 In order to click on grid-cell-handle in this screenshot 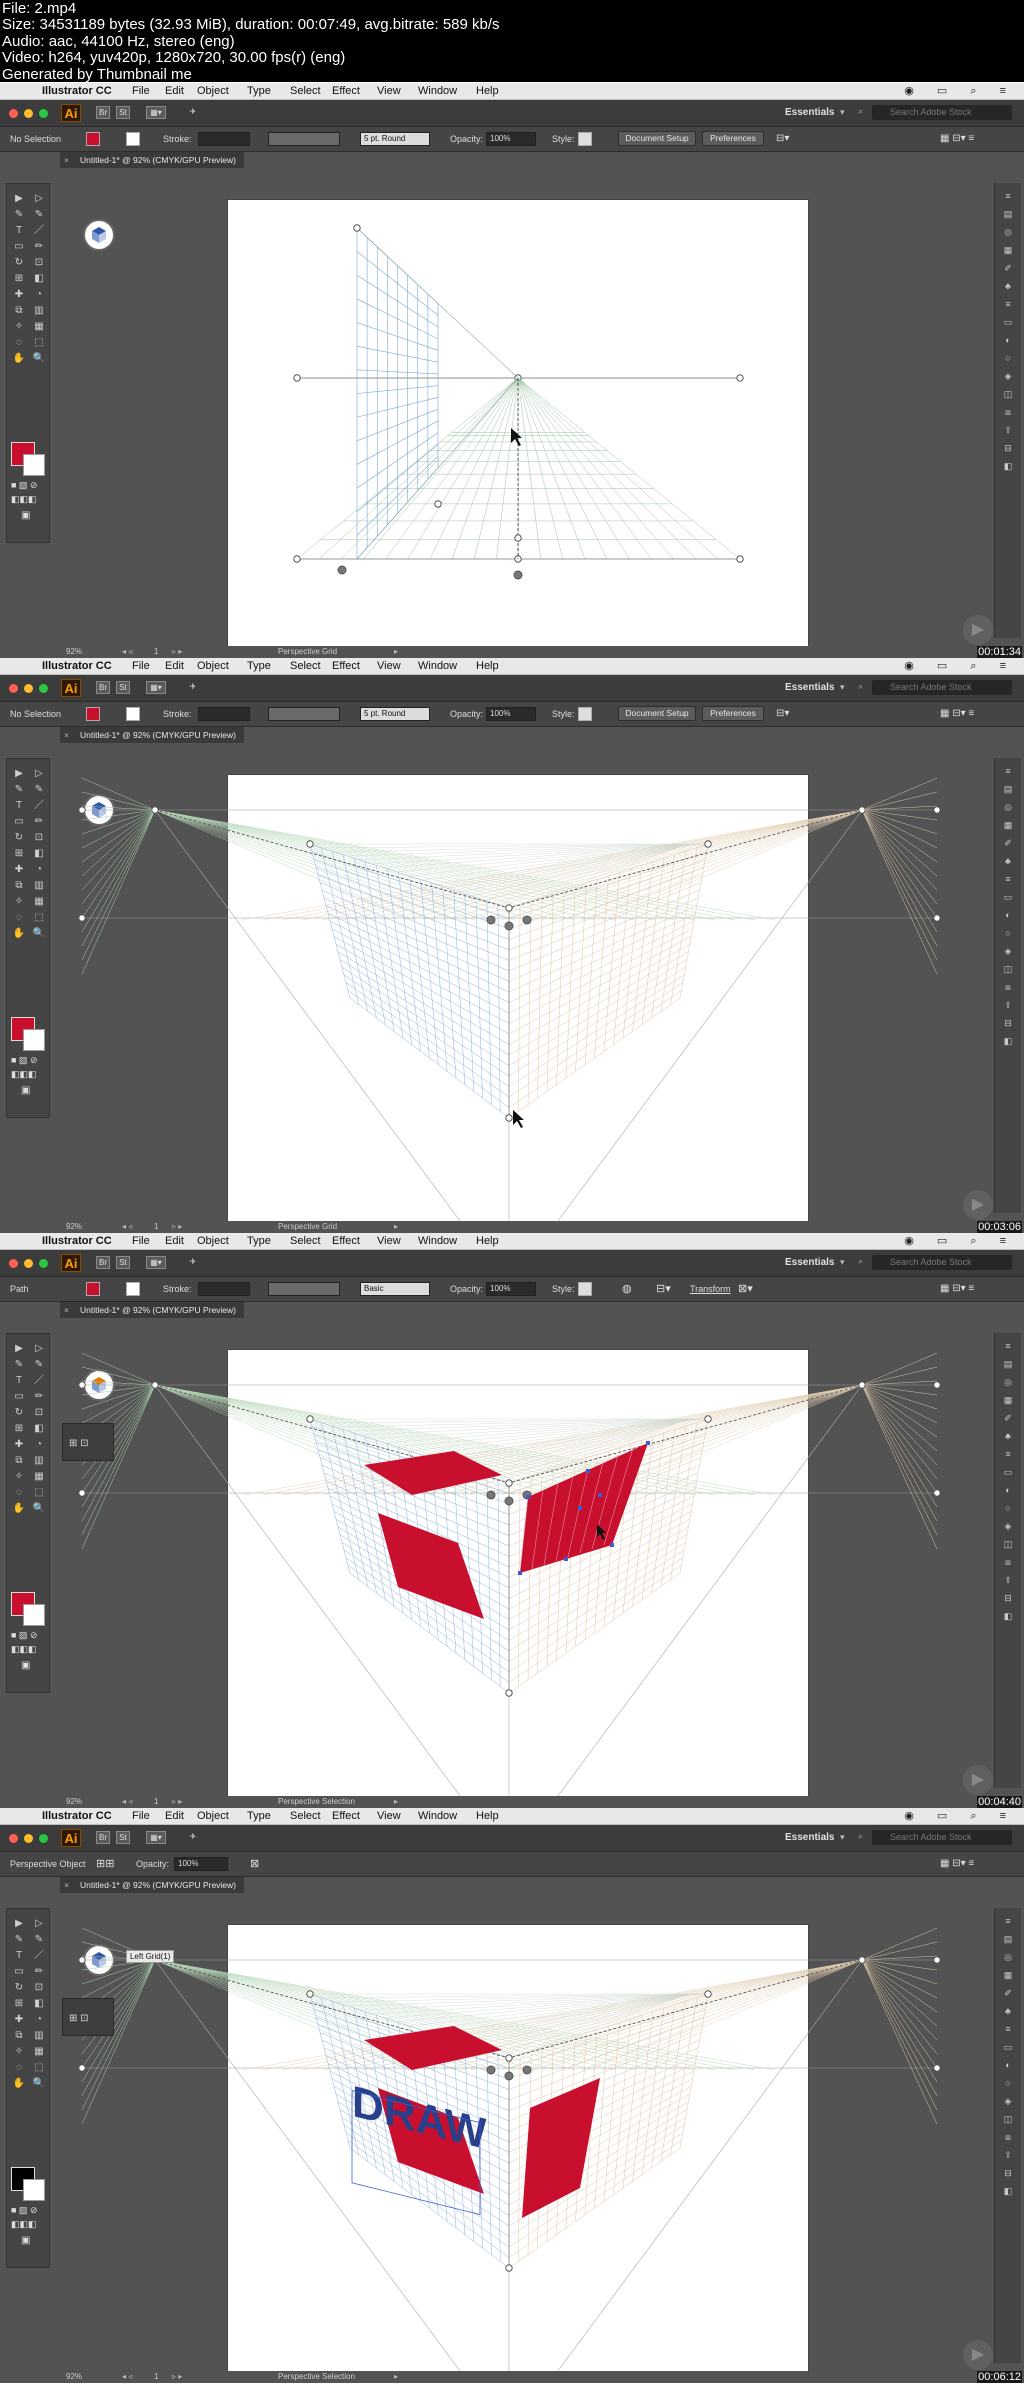, I will do `click(518, 575)`.